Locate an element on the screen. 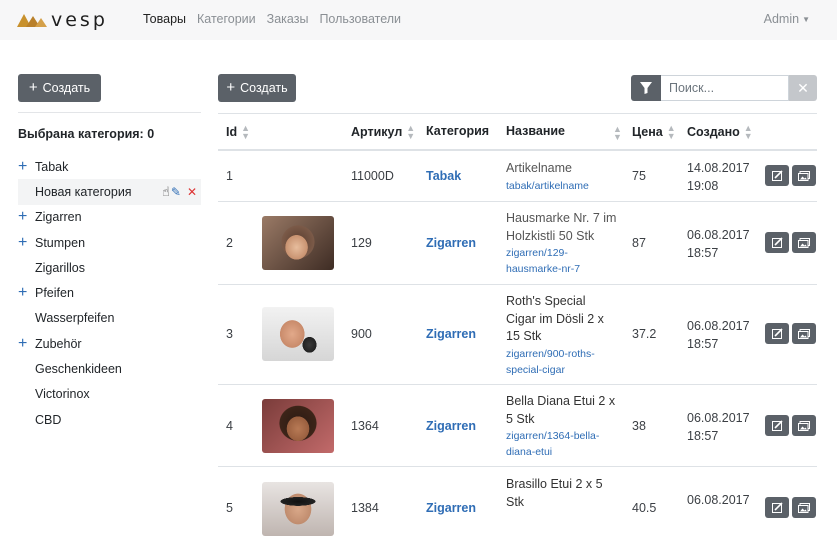 This screenshot has width=837, height=536. tree-item-label: Geschenkideen is located at coordinates (78, 369).